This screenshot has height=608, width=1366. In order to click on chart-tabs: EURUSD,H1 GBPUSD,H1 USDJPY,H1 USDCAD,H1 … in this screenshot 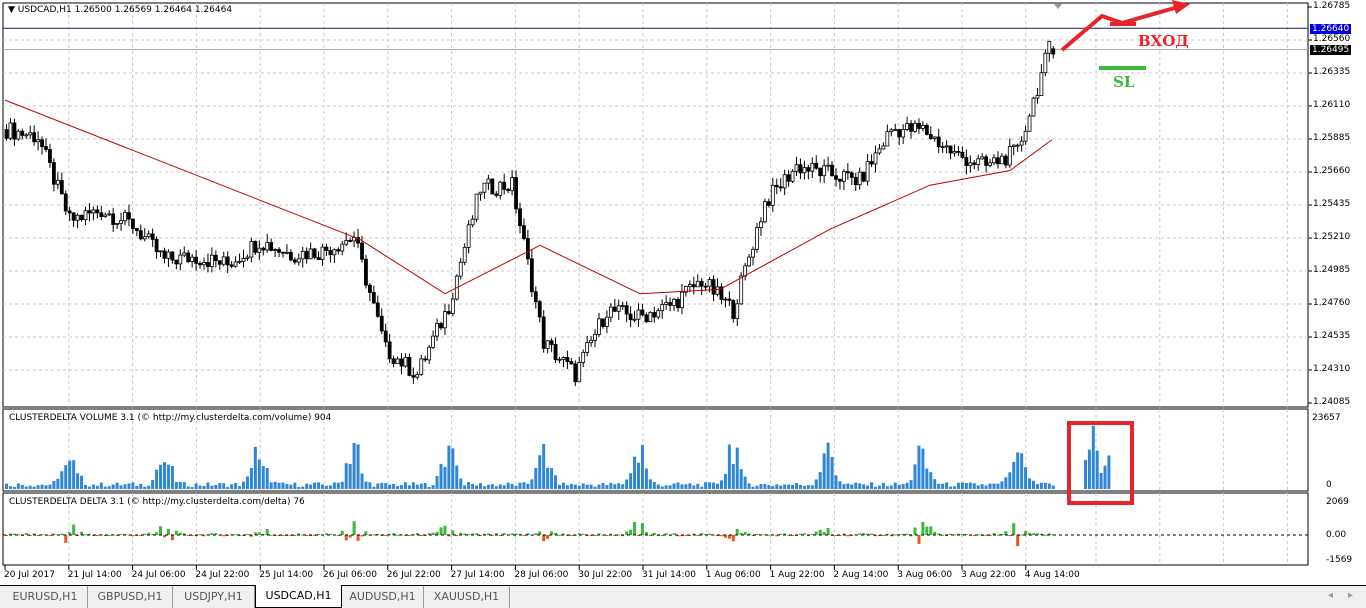, I will do `click(683, 596)`.